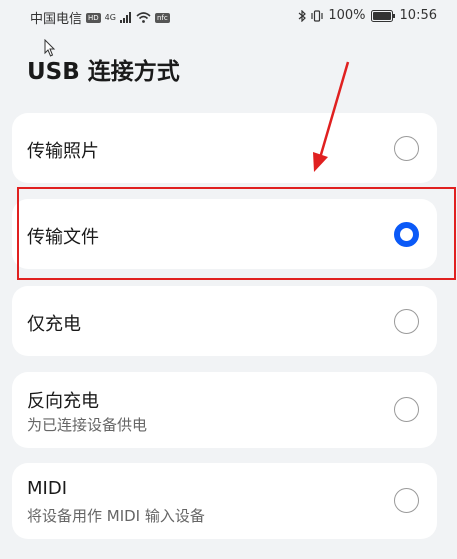 Image resolution: width=457 pixels, height=559 pixels. Describe the element at coordinates (224, 410) in the screenshot. I see `option-card-reverse-charging: 反向充电 为已连接设备供电` at that location.